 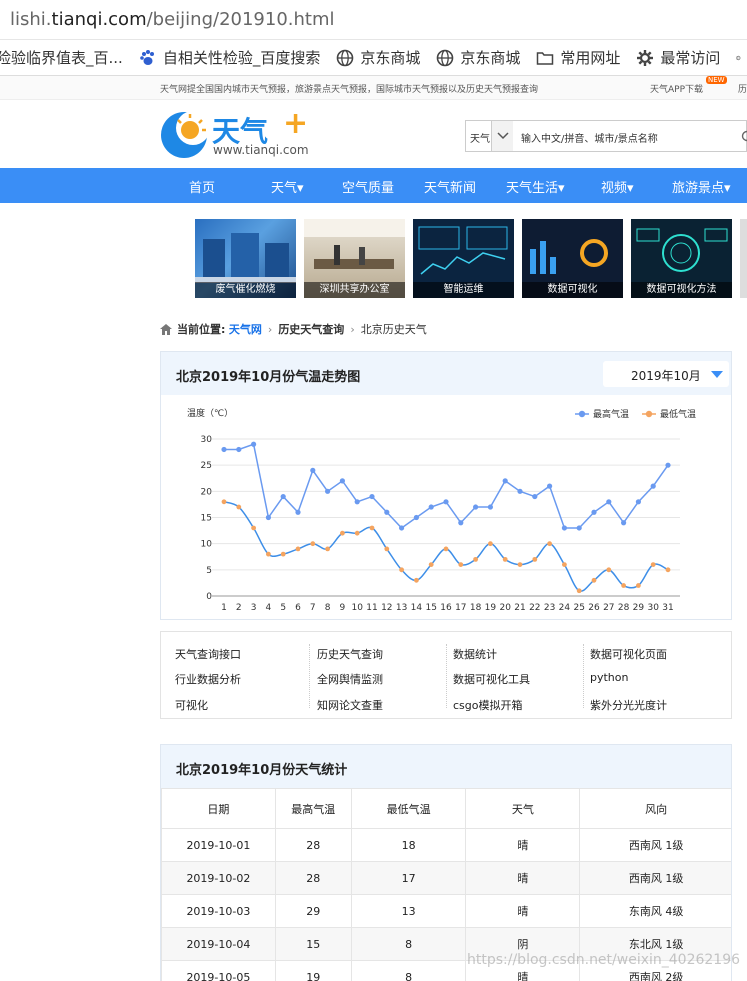 What do you see at coordinates (446, 845) in the screenshot?
I see `table-row: 2019-10-01 28 18 晴西南风 1级` at bounding box center [446, 845].